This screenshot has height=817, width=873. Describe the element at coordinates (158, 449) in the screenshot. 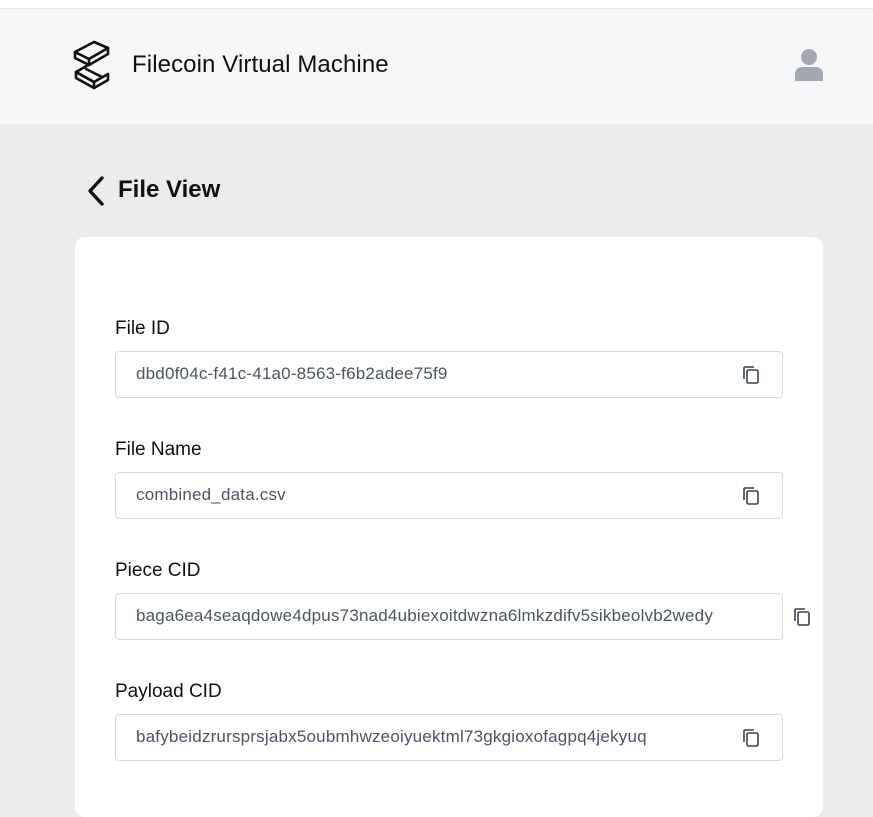

I see `file-name-label: File Name` at that location.